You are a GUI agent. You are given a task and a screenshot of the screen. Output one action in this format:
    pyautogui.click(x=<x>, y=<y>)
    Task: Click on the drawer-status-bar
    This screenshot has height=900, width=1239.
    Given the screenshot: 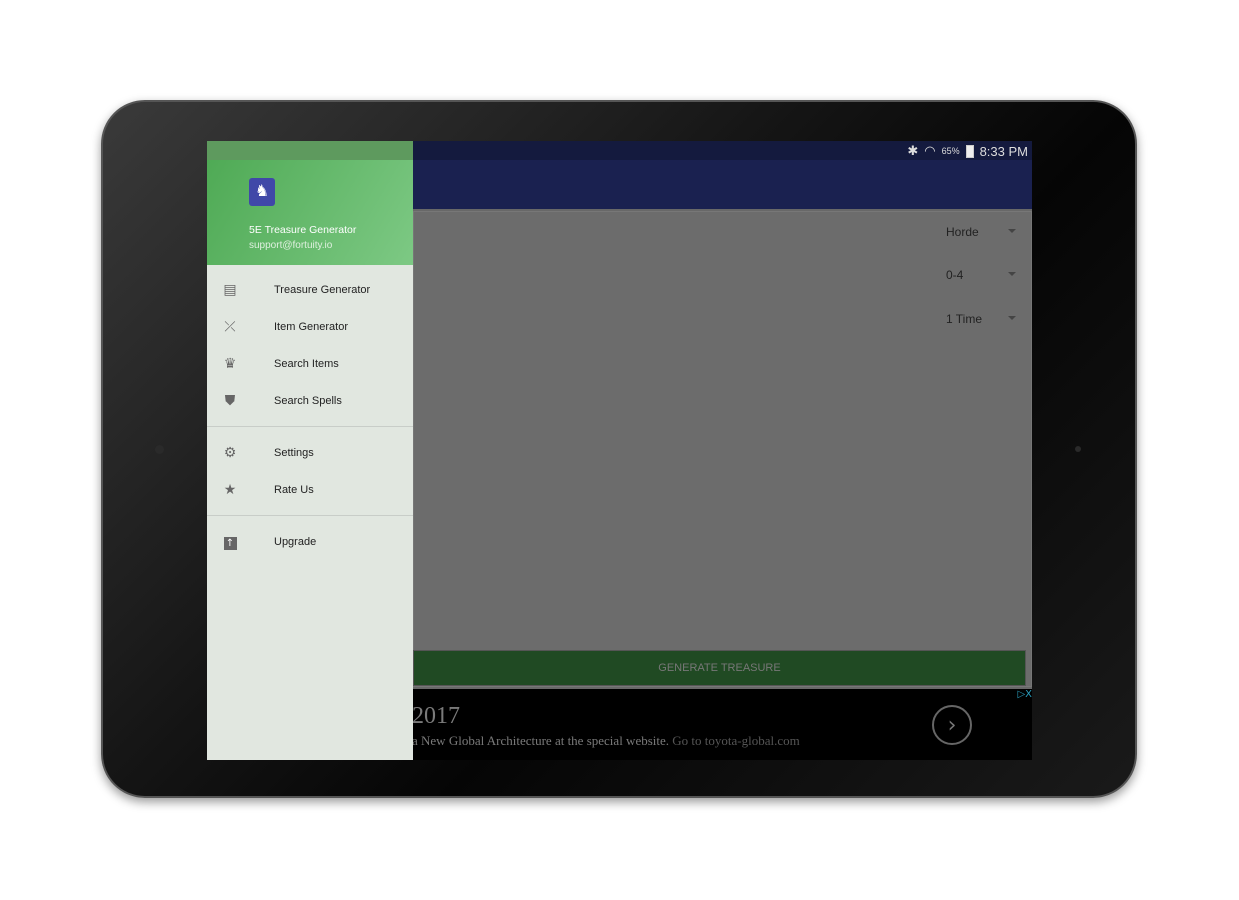 What is the action you would take?
    pyautogui.click(x=310, y=150)
    